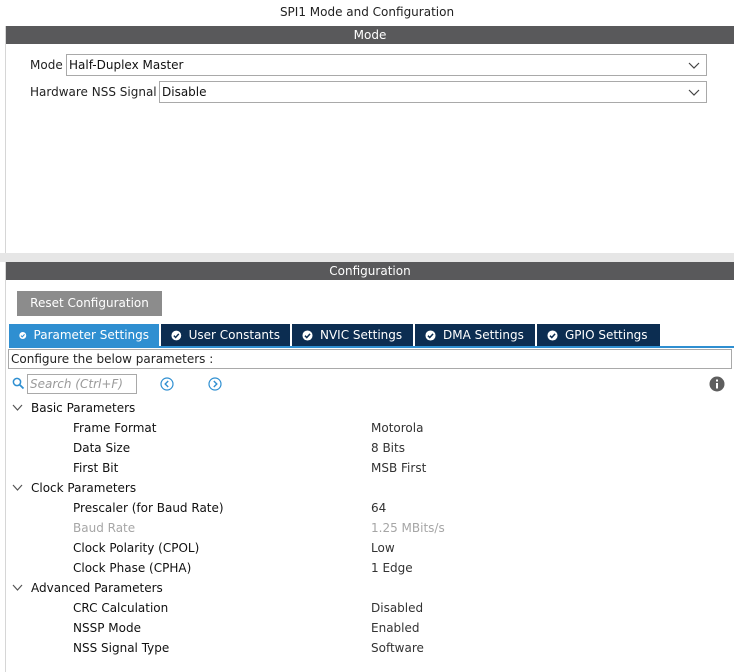  What do you see at coordinates (370, 508) in the screenshot?
I see `param-prescaler: Prescaler (for Baud Rate) 64` at bounding box center [370, 508].